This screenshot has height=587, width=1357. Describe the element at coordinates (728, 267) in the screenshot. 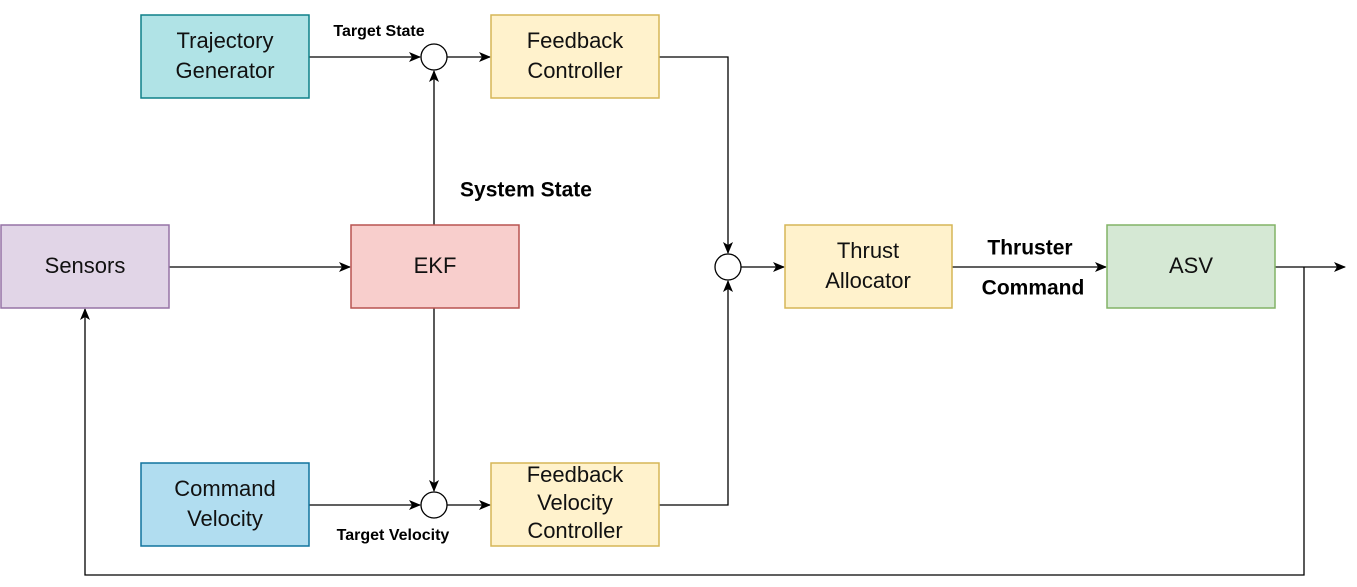

I see `sum-junction-middle` at that location.